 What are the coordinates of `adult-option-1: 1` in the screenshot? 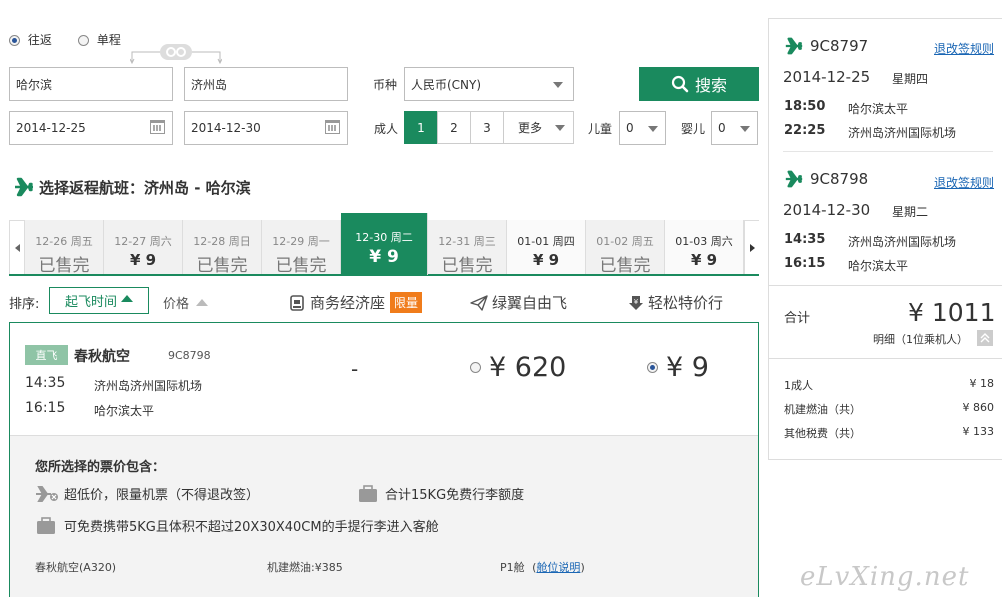 It's located at (421, 127).